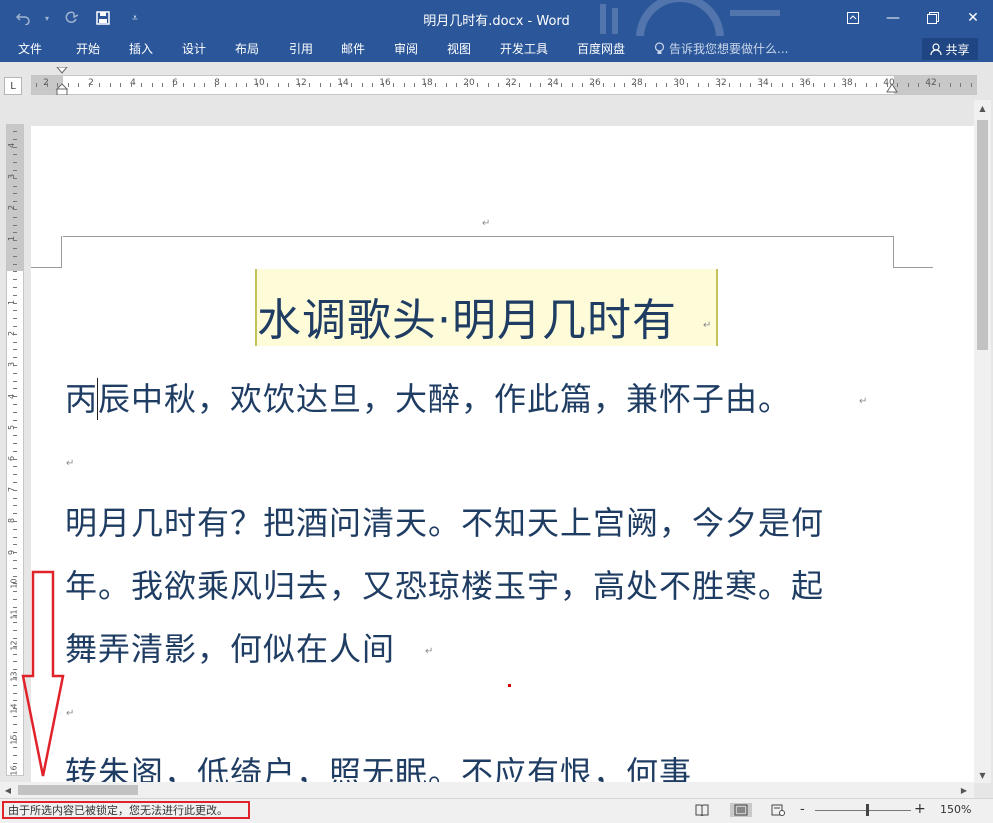 The image size is (993, 823). I want to click on ribbon-display-options-button, so click(853, 18).